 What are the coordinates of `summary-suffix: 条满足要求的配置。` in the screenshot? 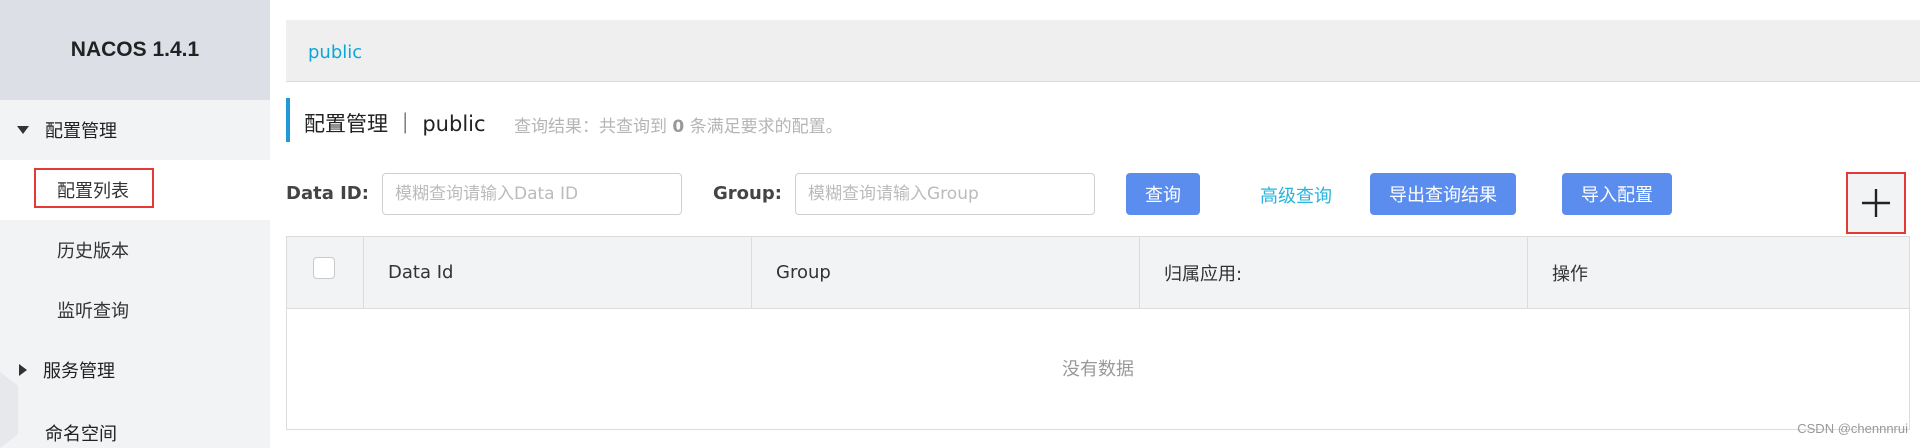 It's located at (766, 127).